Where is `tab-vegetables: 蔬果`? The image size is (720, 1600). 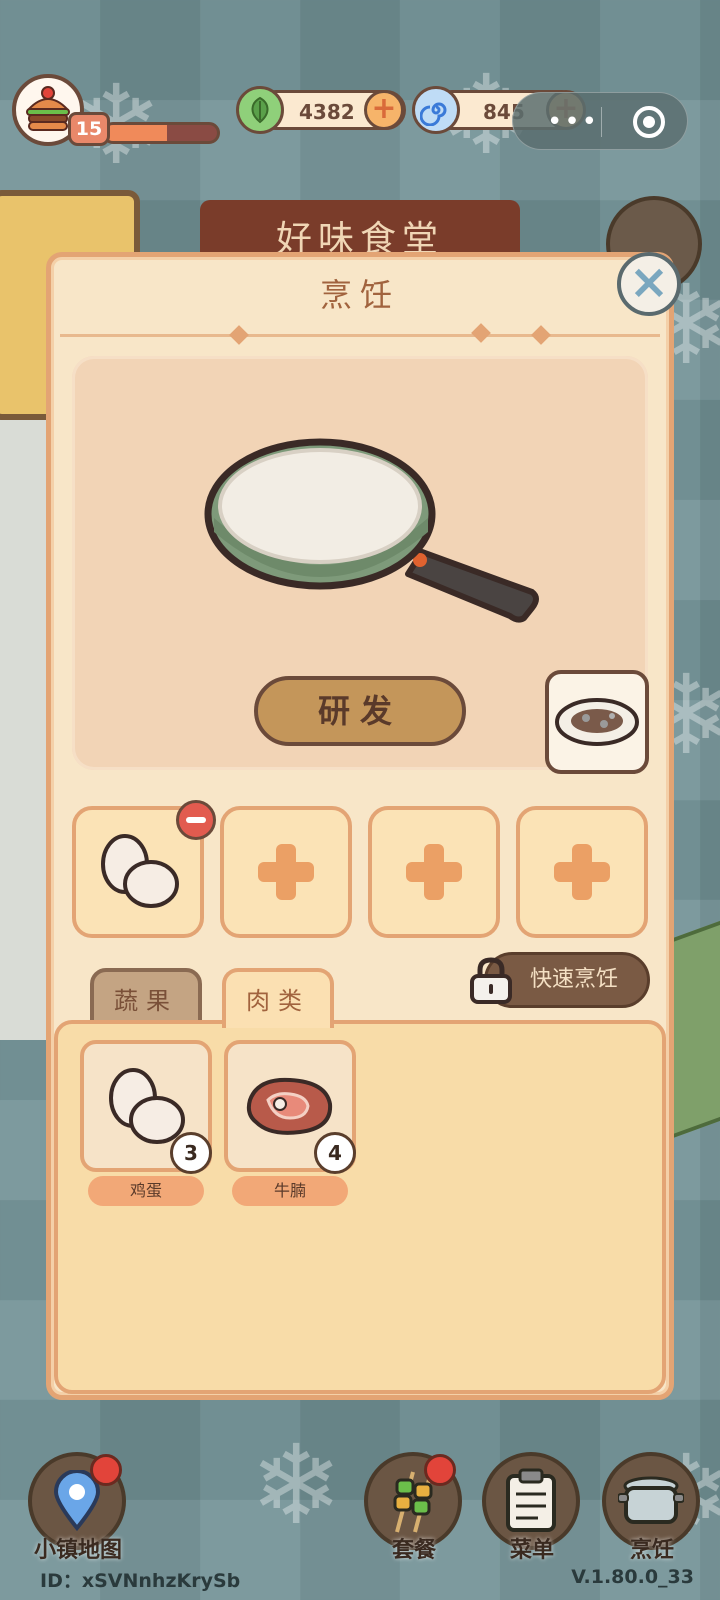 tab-vegetables: 蔬果 is located at coordinates (146, 998).